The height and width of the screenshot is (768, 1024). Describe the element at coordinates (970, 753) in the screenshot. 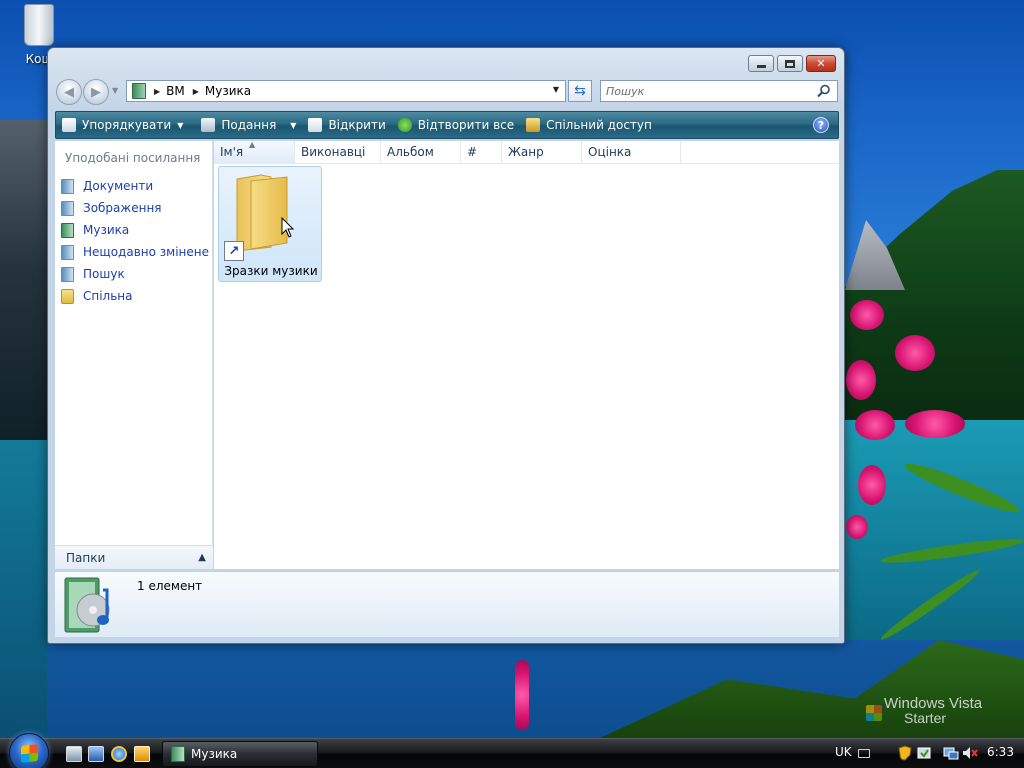

I see `volume-muted-icon` at that location.